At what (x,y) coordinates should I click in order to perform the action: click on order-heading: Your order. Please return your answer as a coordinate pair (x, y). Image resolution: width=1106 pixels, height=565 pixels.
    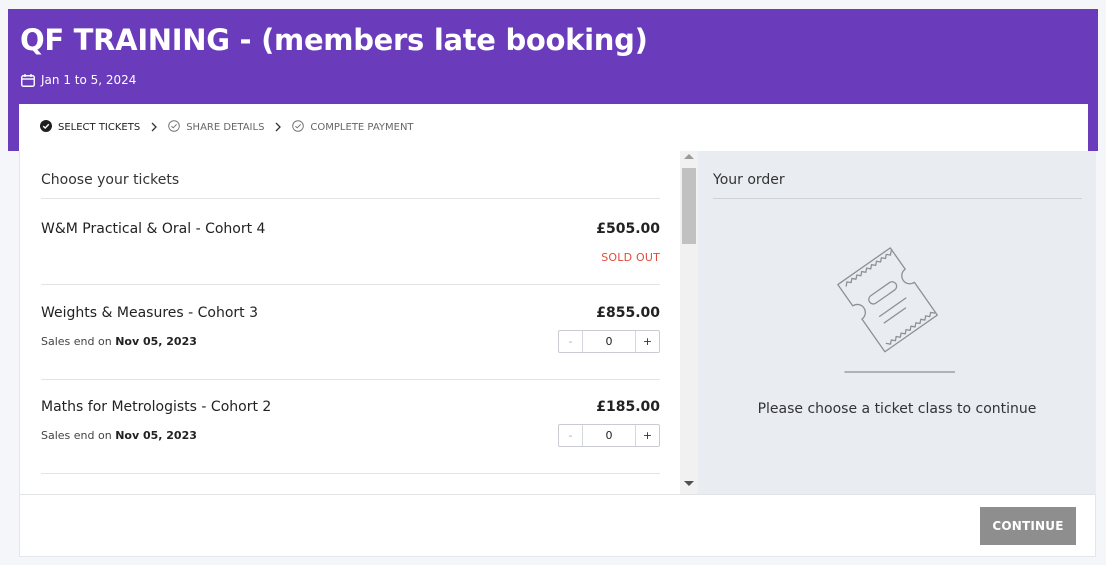
    Looking at the image, I should click on (749, 180).